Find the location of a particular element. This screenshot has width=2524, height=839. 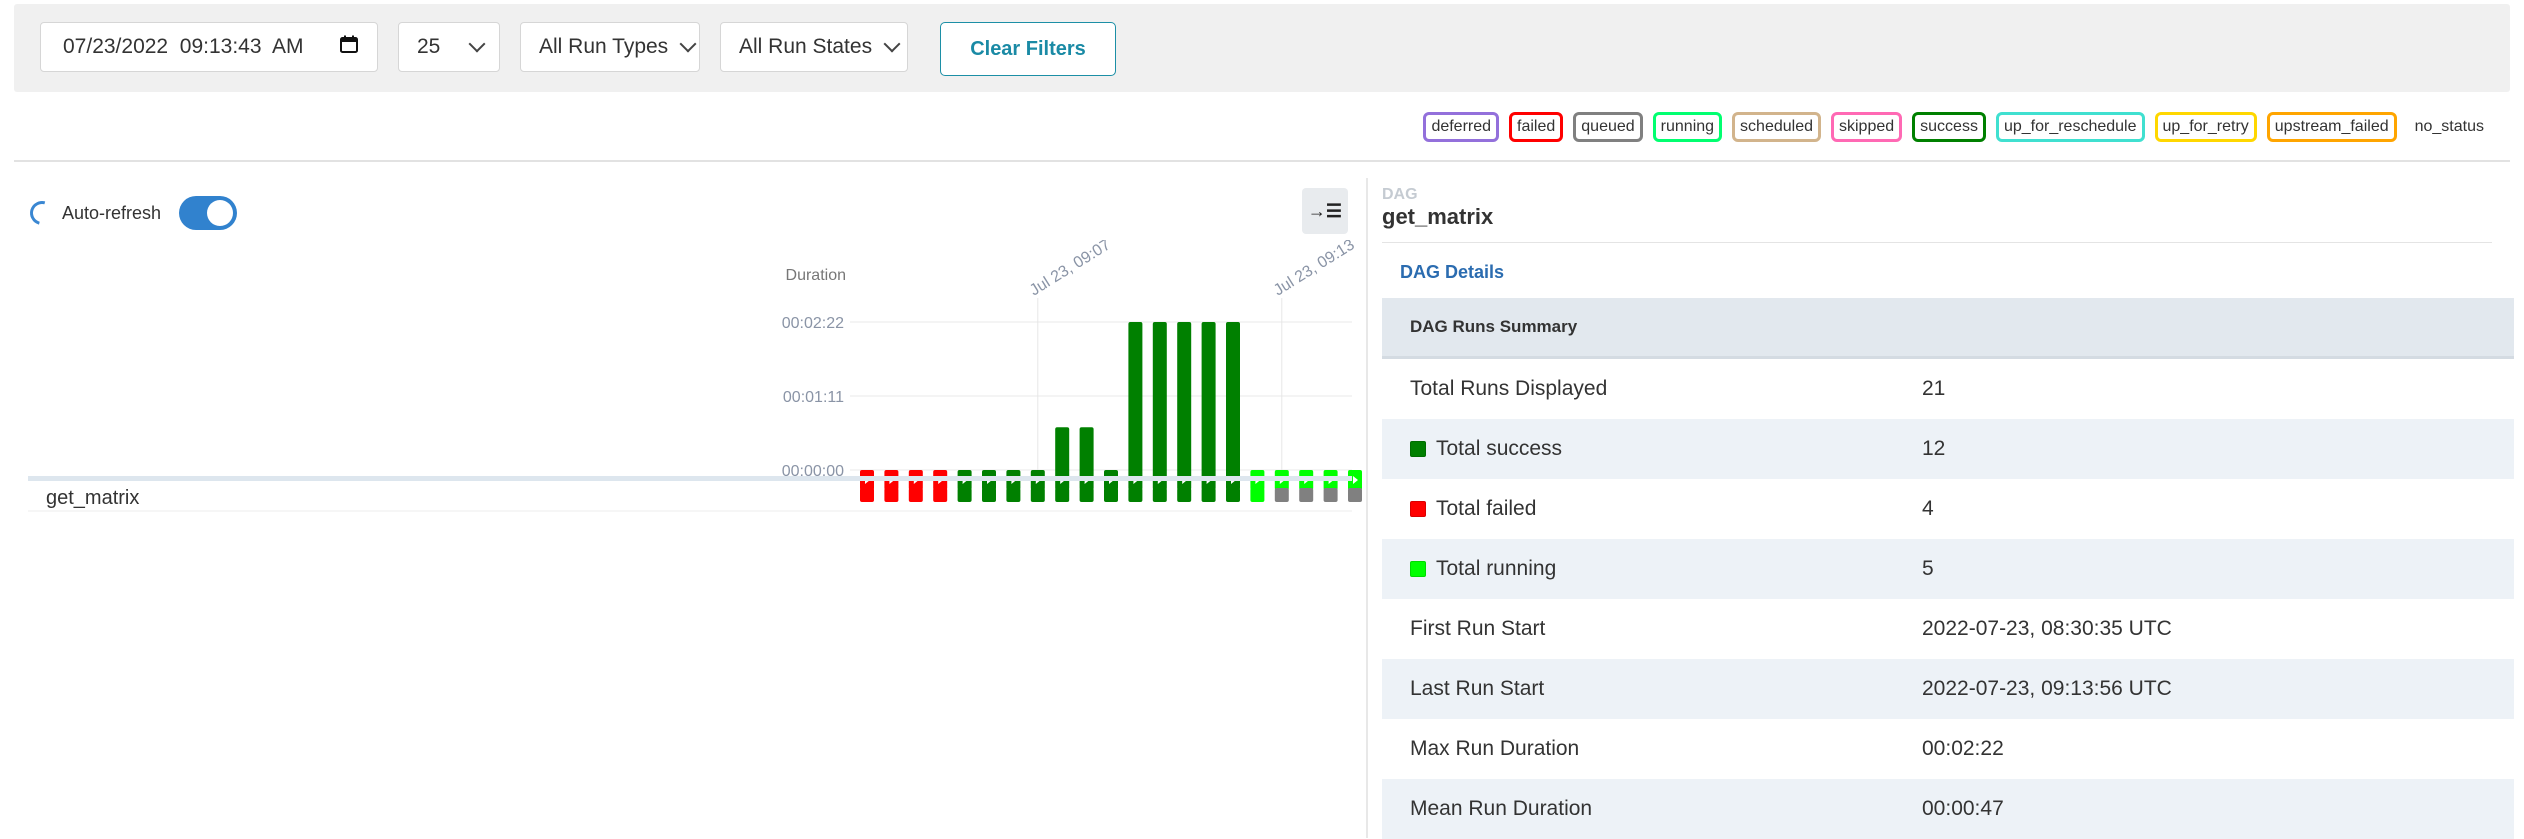

summary-value: 00:02:22 is located at coordinates (1963, 748).